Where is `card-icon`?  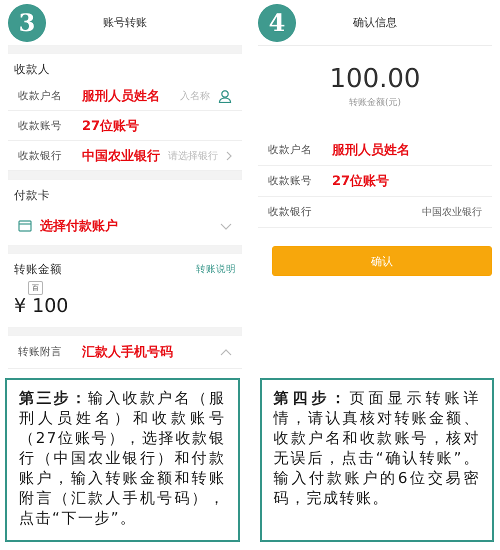 card-icon is located at coordinates (25, 226).